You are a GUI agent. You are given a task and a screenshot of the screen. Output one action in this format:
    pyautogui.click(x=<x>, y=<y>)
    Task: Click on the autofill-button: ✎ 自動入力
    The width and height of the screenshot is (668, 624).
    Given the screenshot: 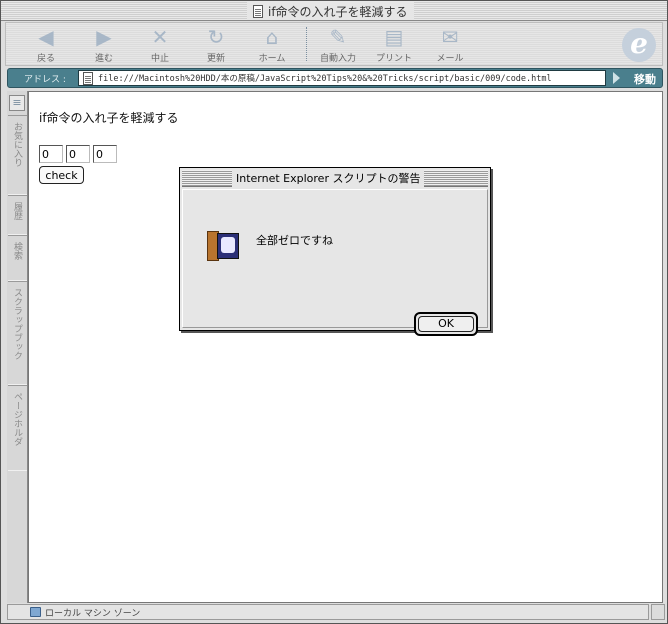 What is the action you would take?
    pyautogui.click(x=338, y=45)
    